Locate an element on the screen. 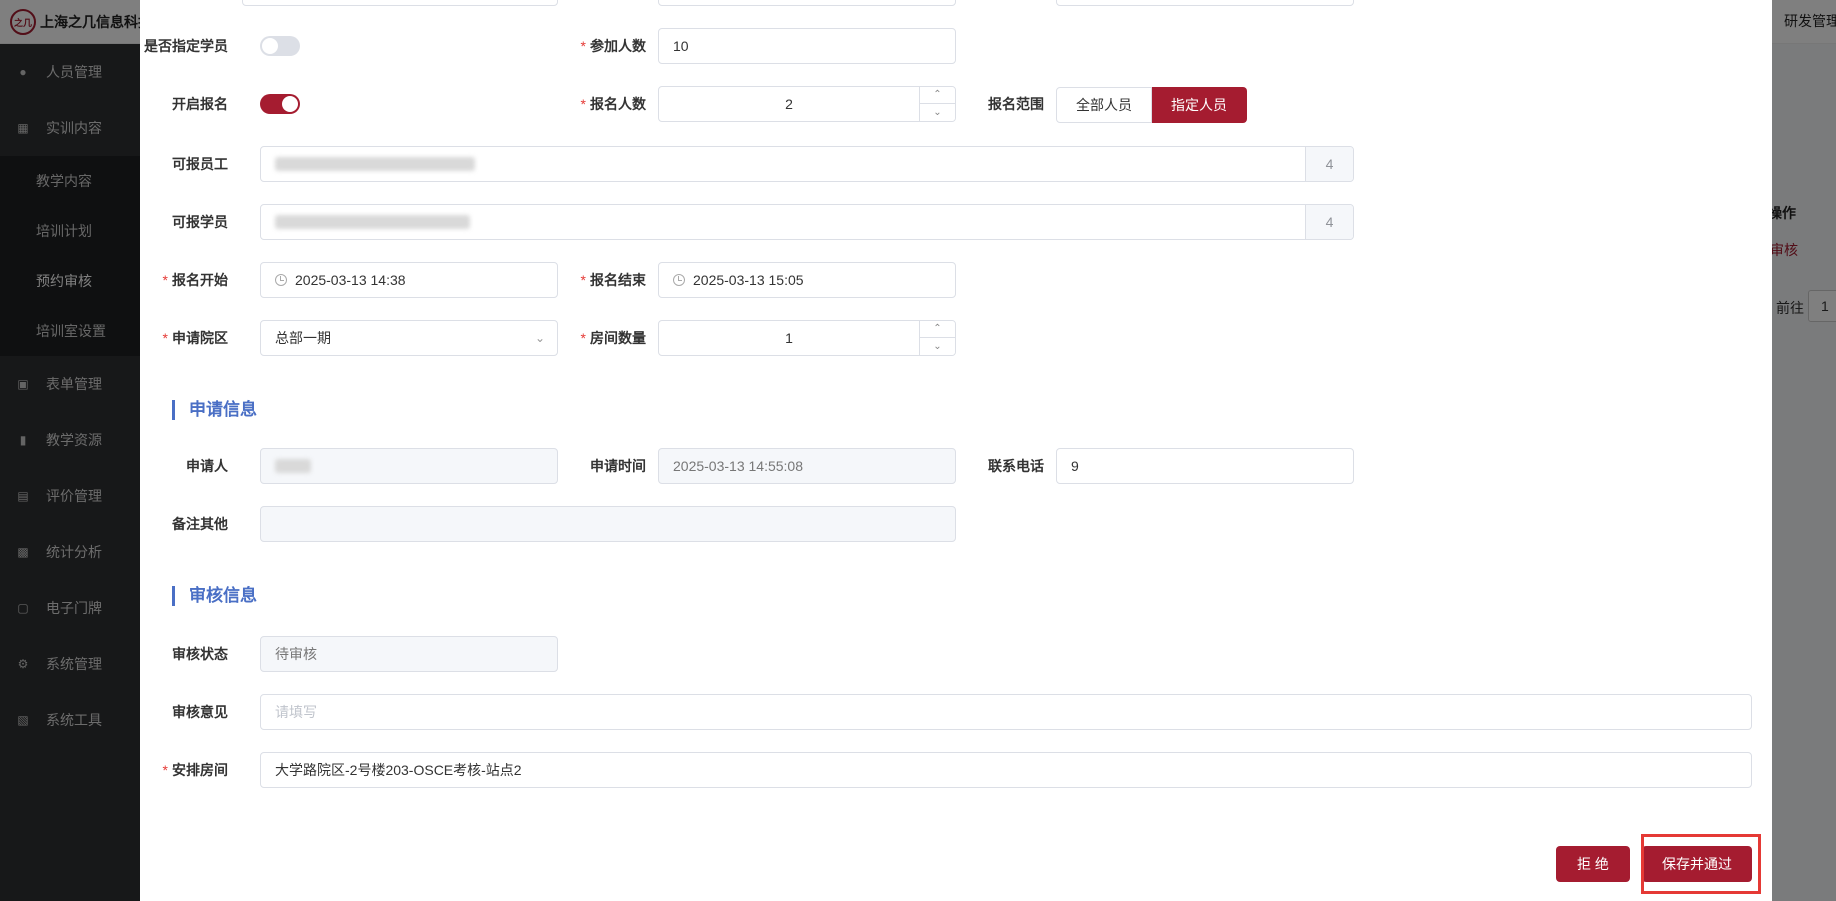  signup-count-label: * 报名人数 is located at coordinates (613, 104).